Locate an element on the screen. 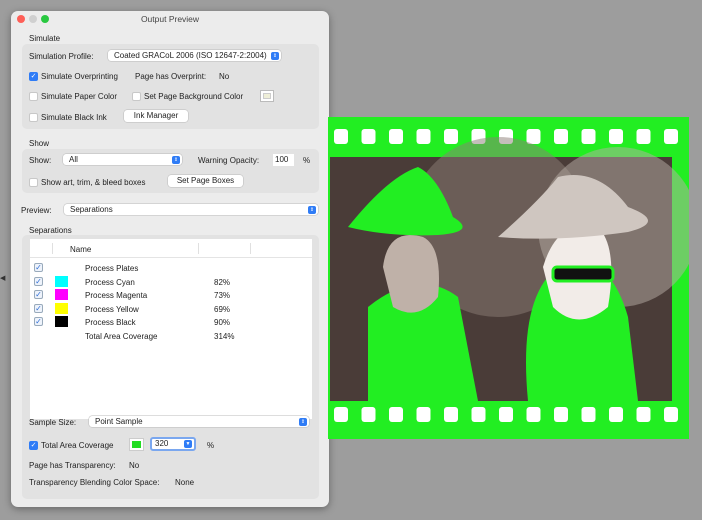 The image size is (702, 520). plate-coverage: 73% is located at coordinates (222, 295).